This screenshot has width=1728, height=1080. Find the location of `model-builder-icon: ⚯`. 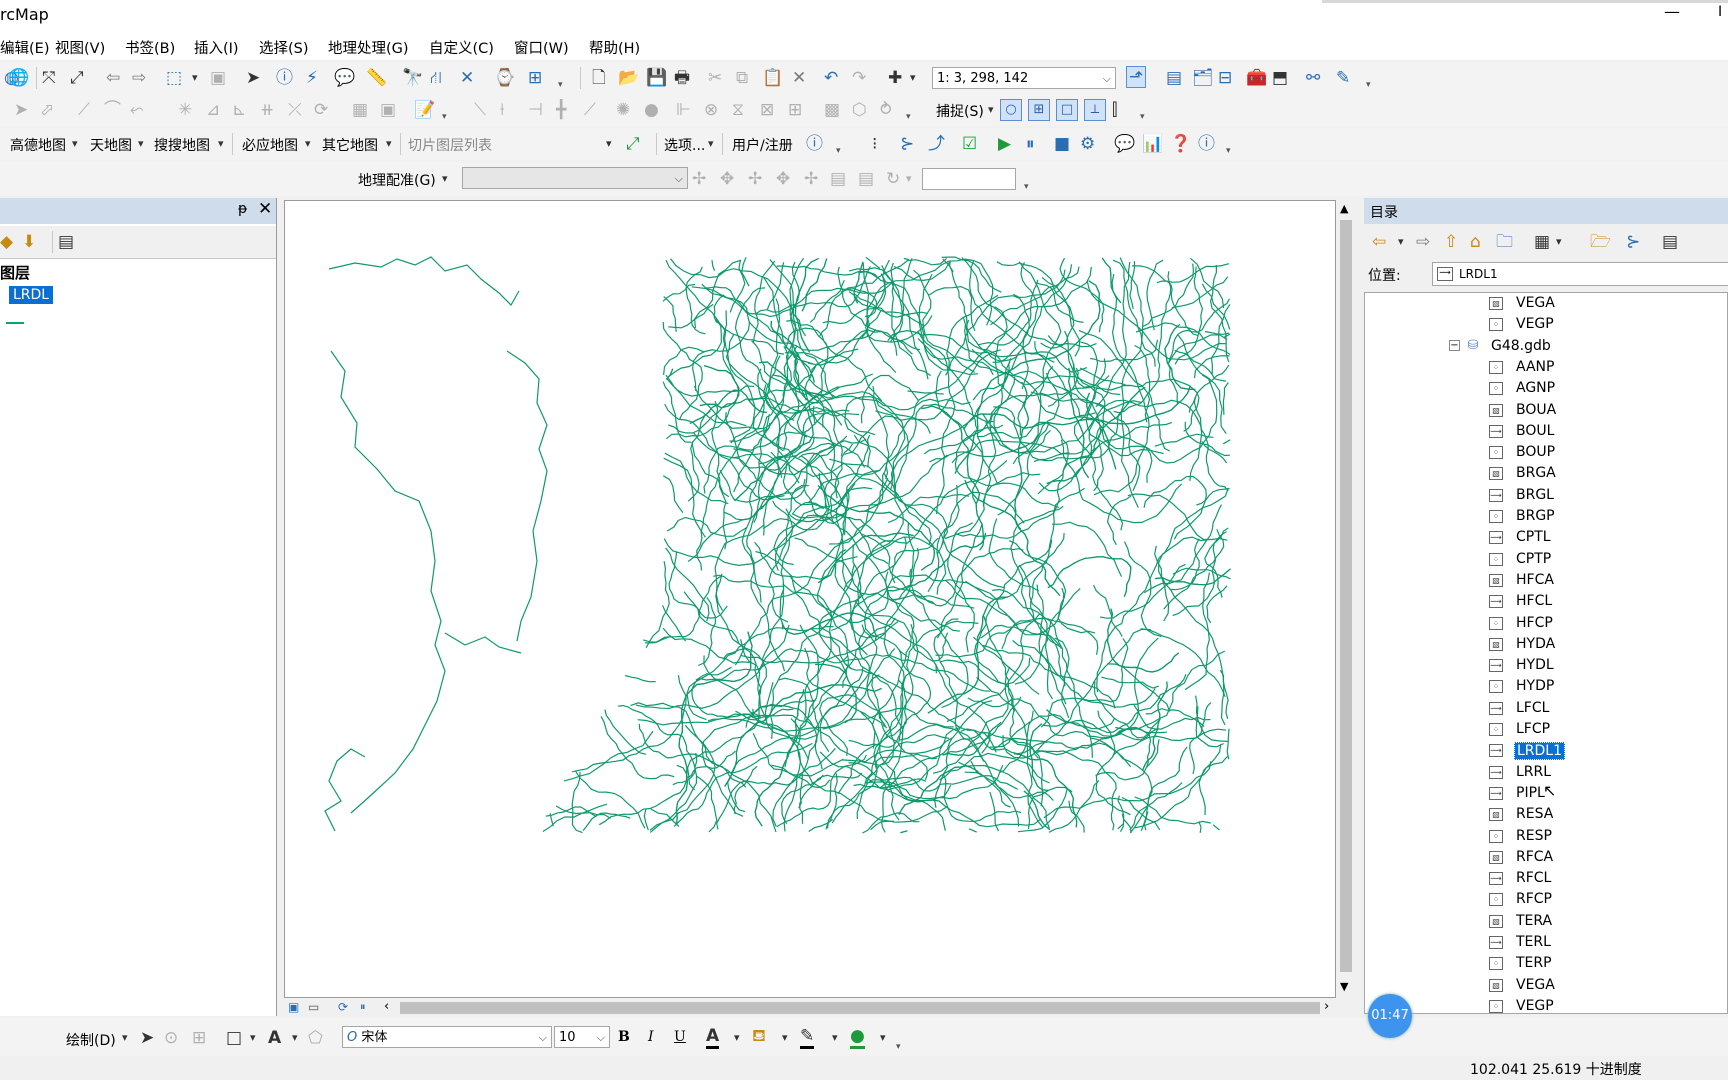

model-builder-icon: ⚯ is located at coordinates (1313, 78).